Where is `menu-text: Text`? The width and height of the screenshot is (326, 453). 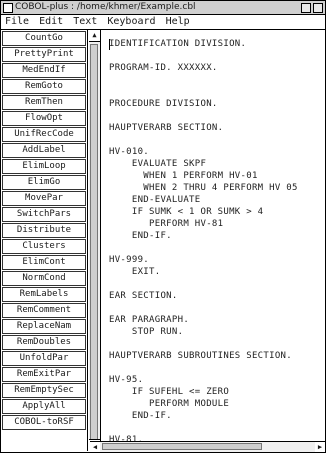
menu-text: Text is located at coordinates (85, 22).